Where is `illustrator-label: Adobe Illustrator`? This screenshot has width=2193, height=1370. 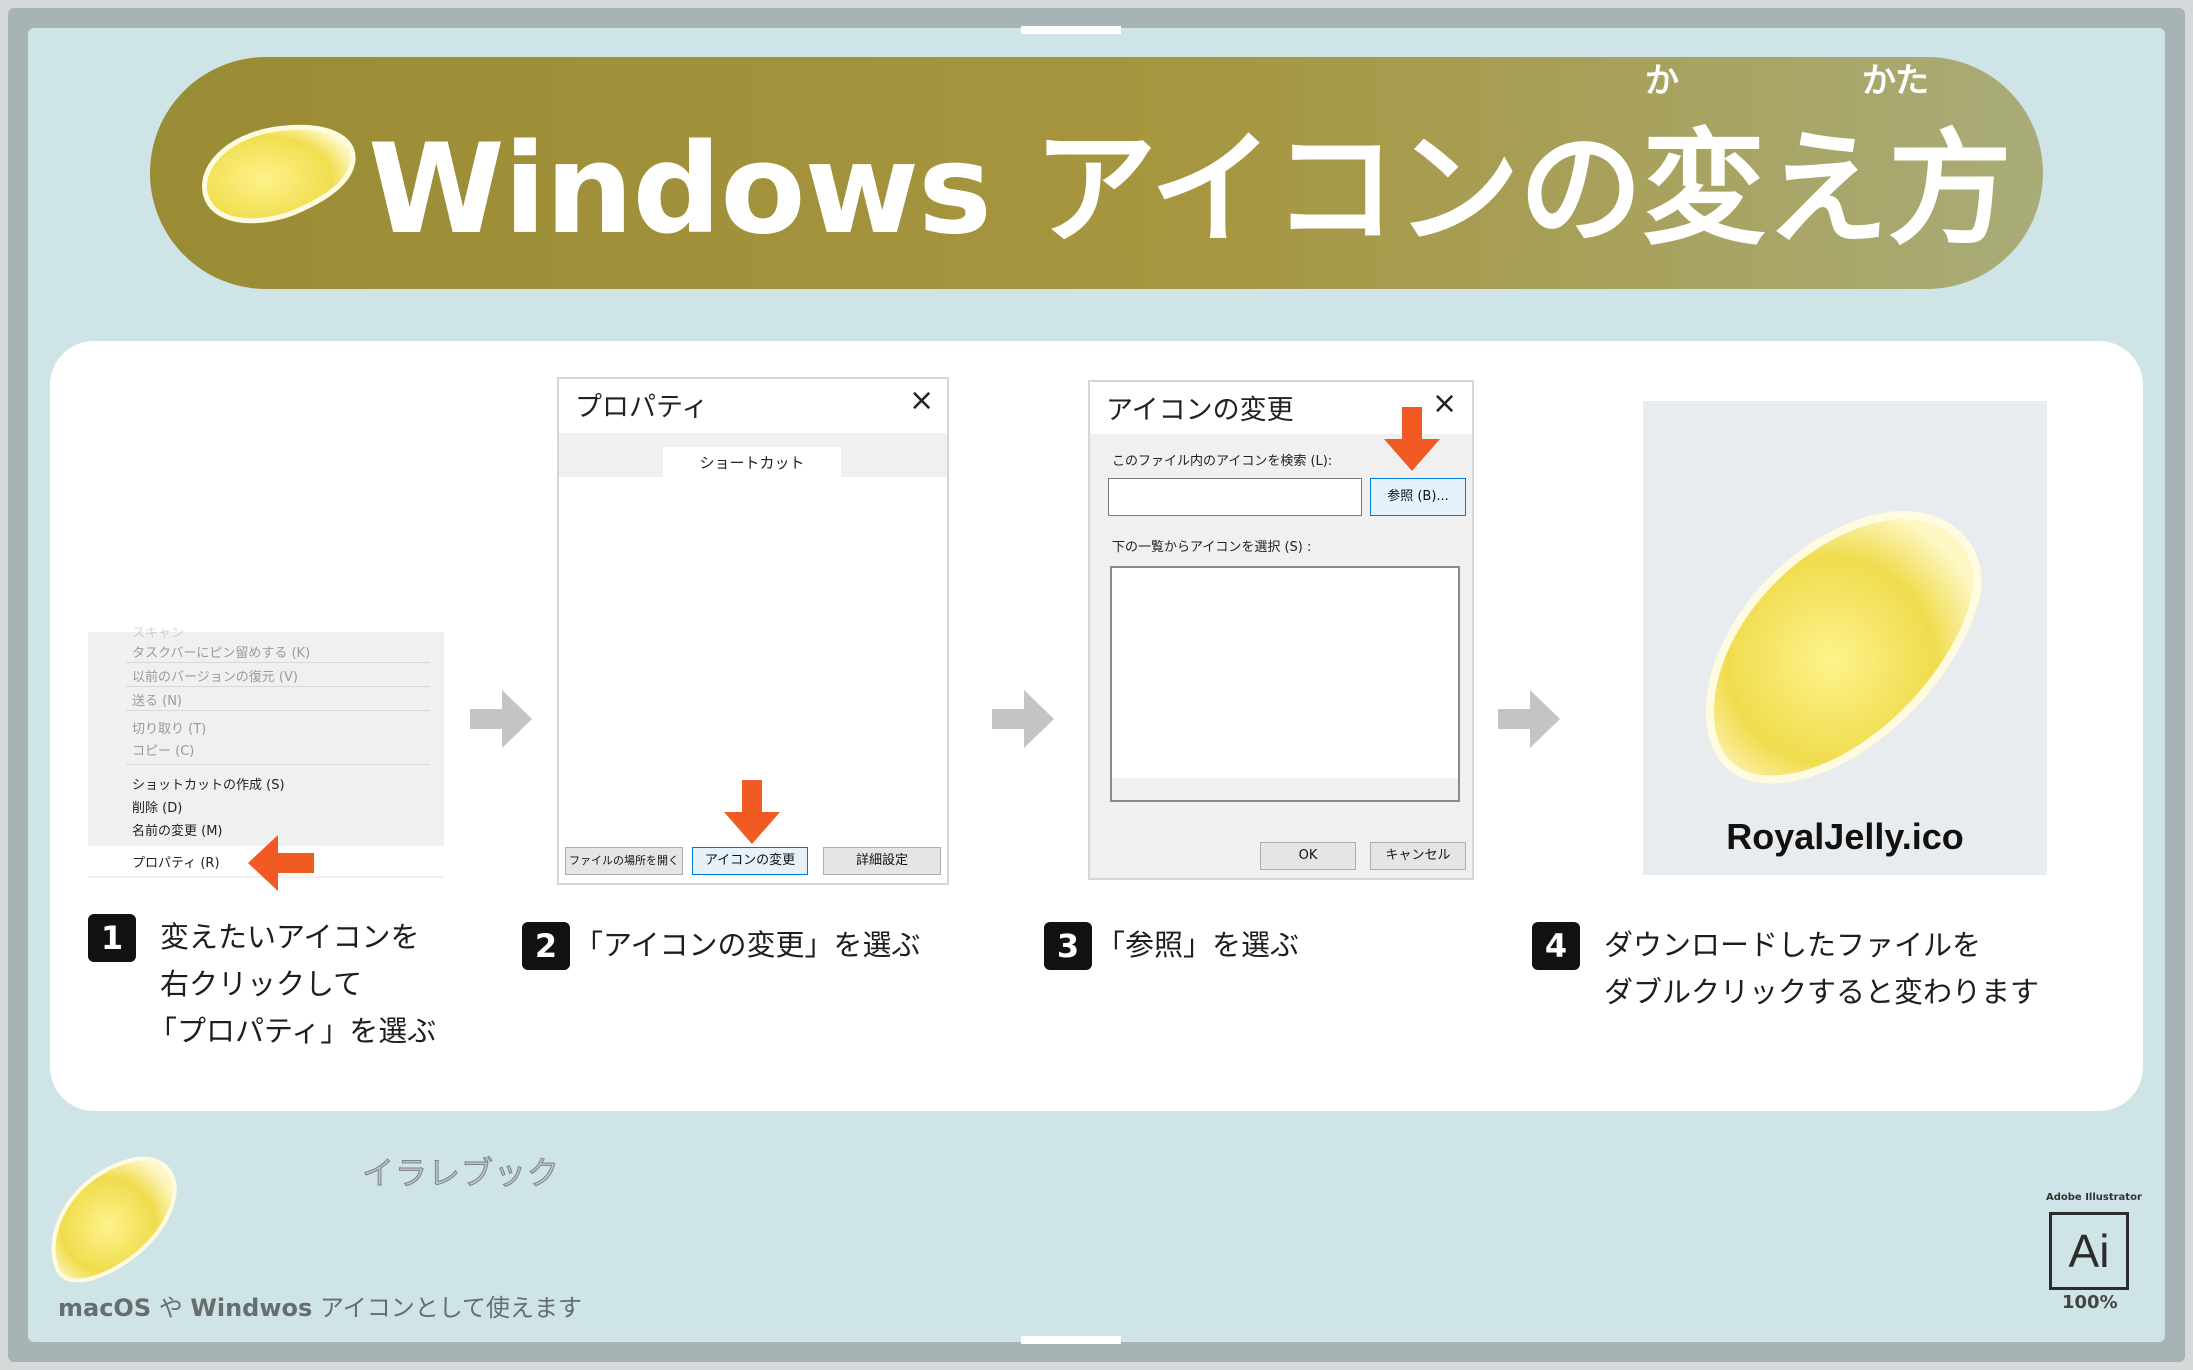
illustrator-label: Adobe Illustrator is located at coordinates (2094, 1197).